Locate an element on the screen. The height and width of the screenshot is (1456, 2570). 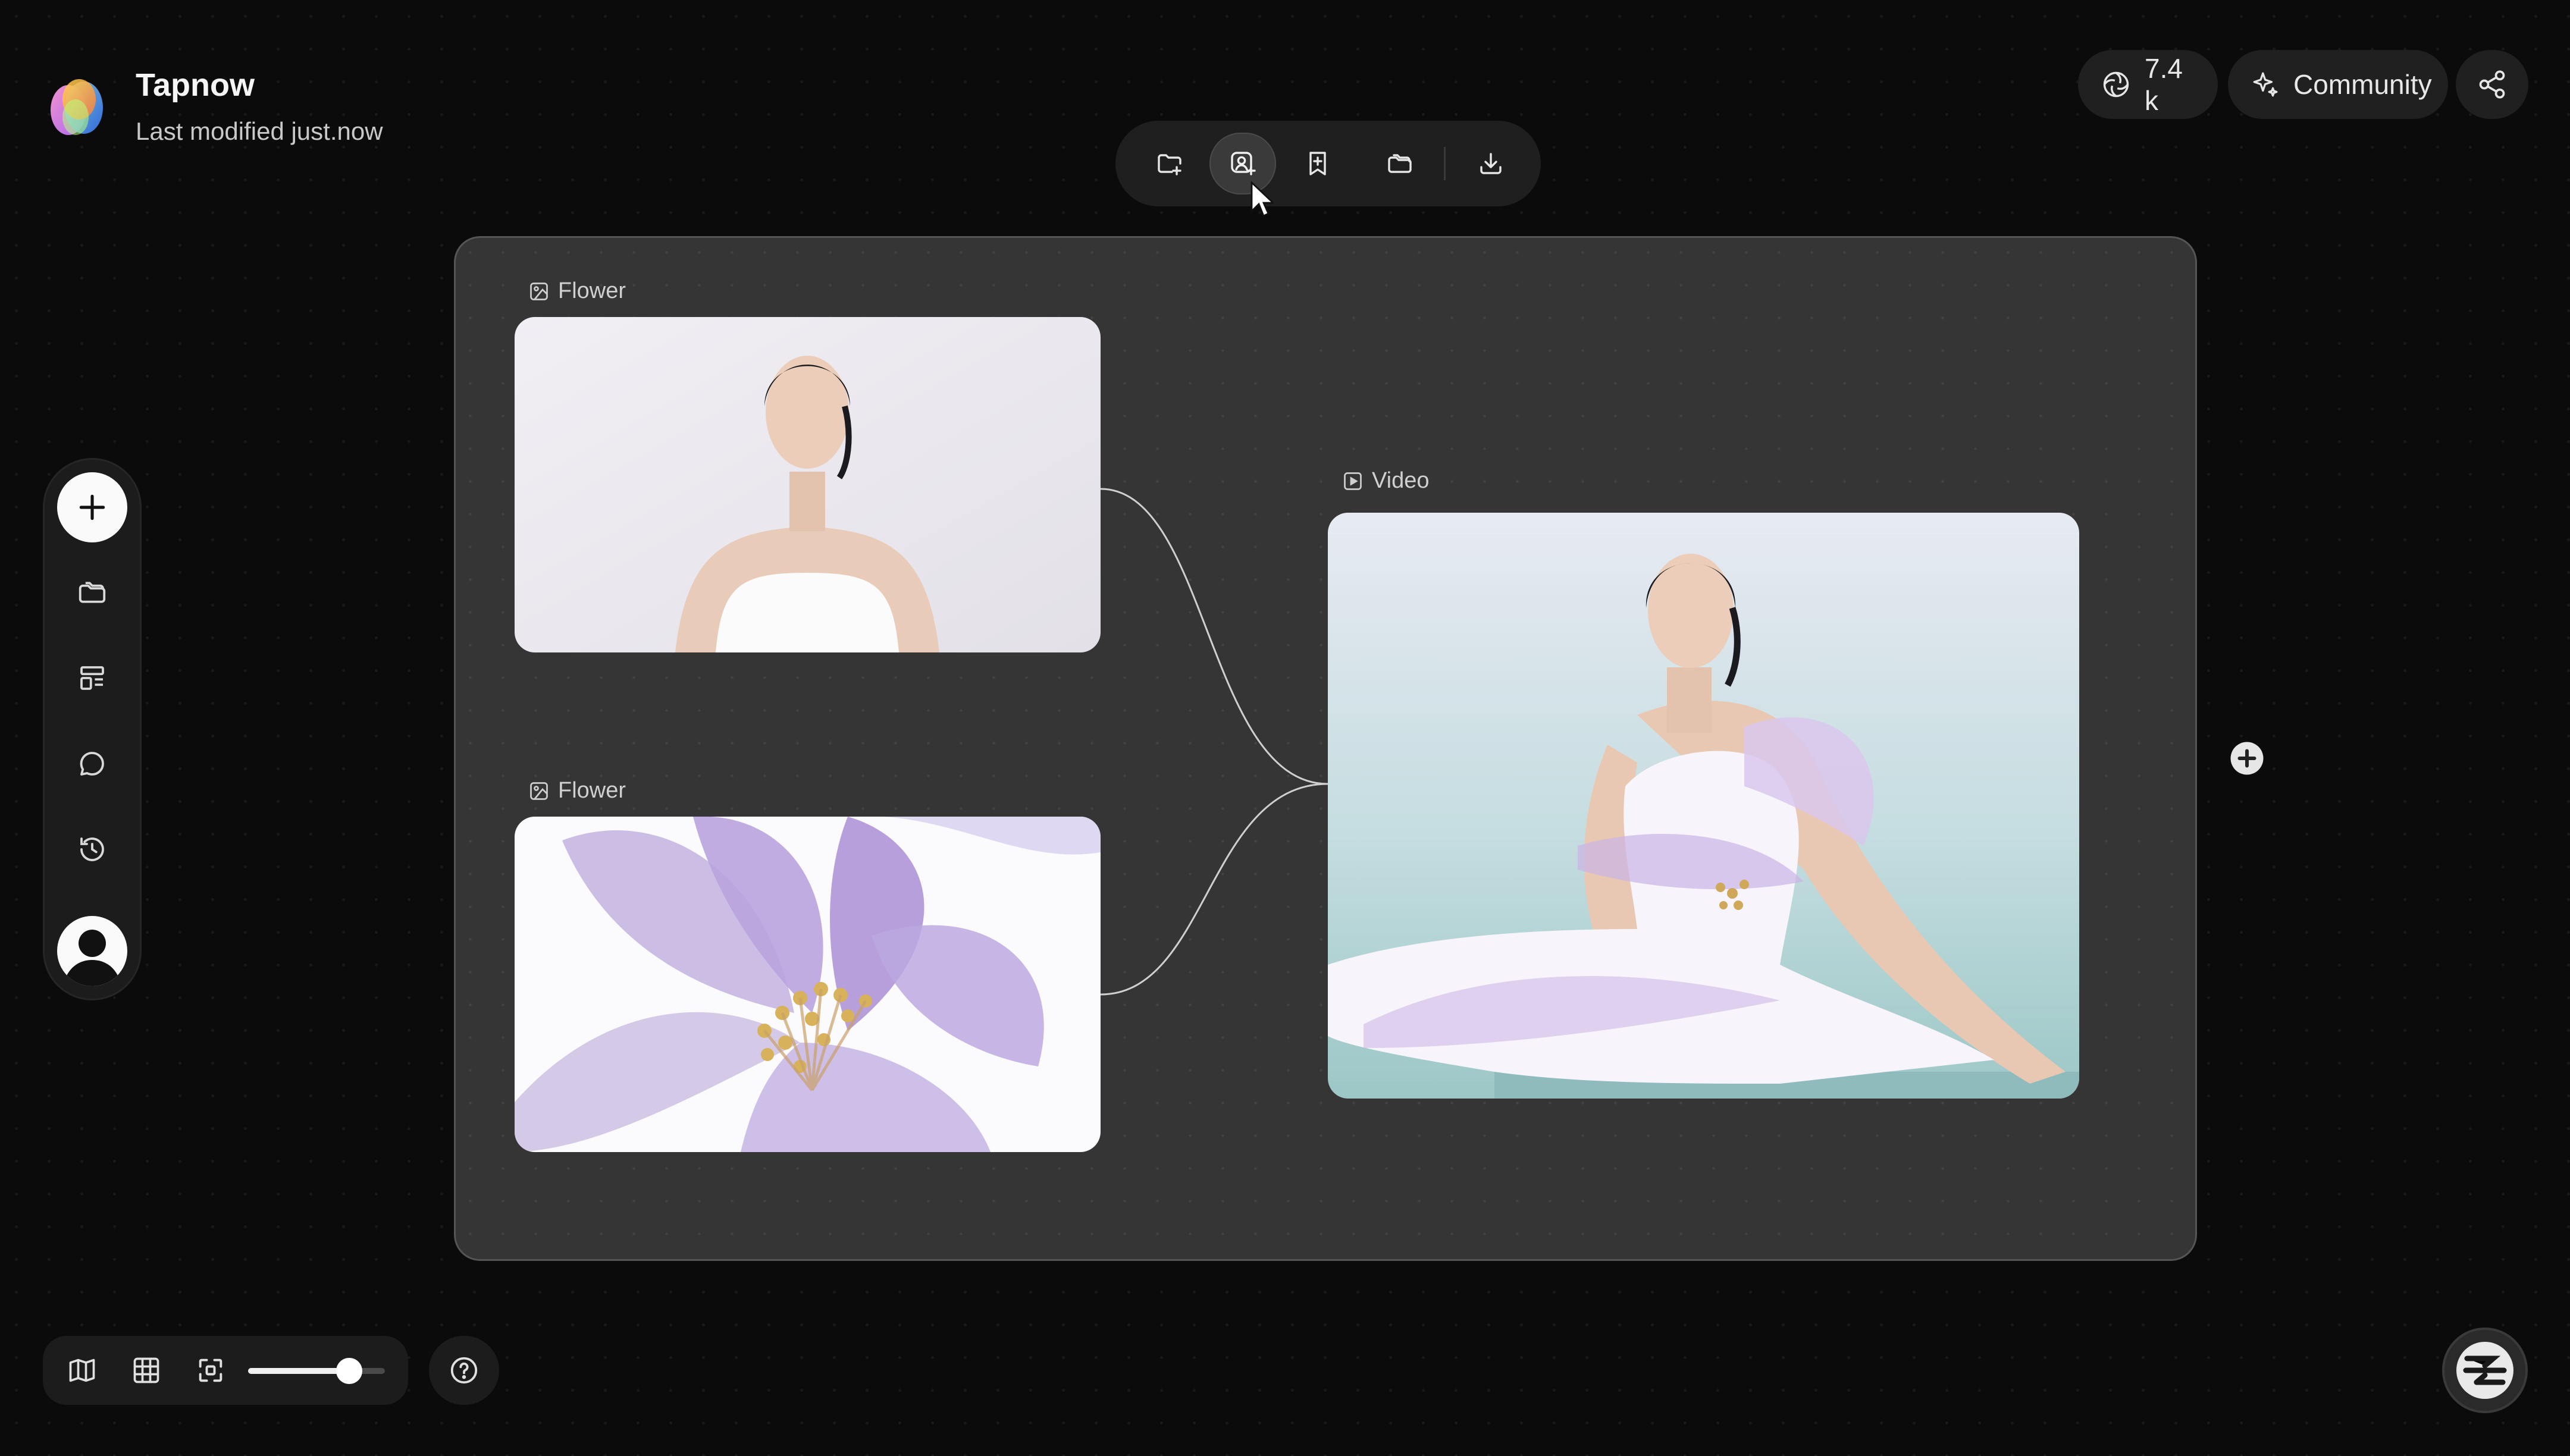
fit-screen-button is located at coordinates (211, 1370).